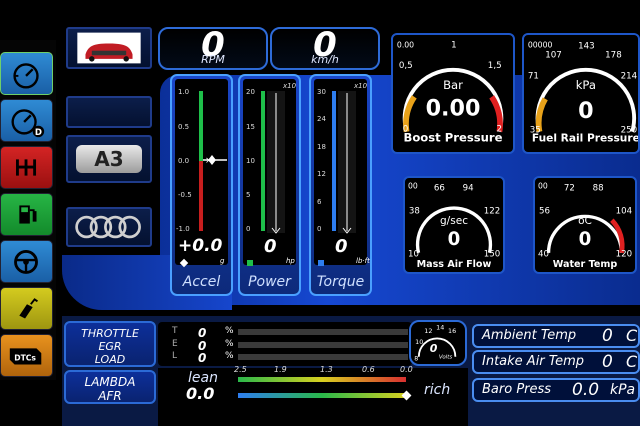  What do you see at coordinates (360, 86) in the screenshot?
I see `torque-multiplier: x10` at bounding box center [360, 86].